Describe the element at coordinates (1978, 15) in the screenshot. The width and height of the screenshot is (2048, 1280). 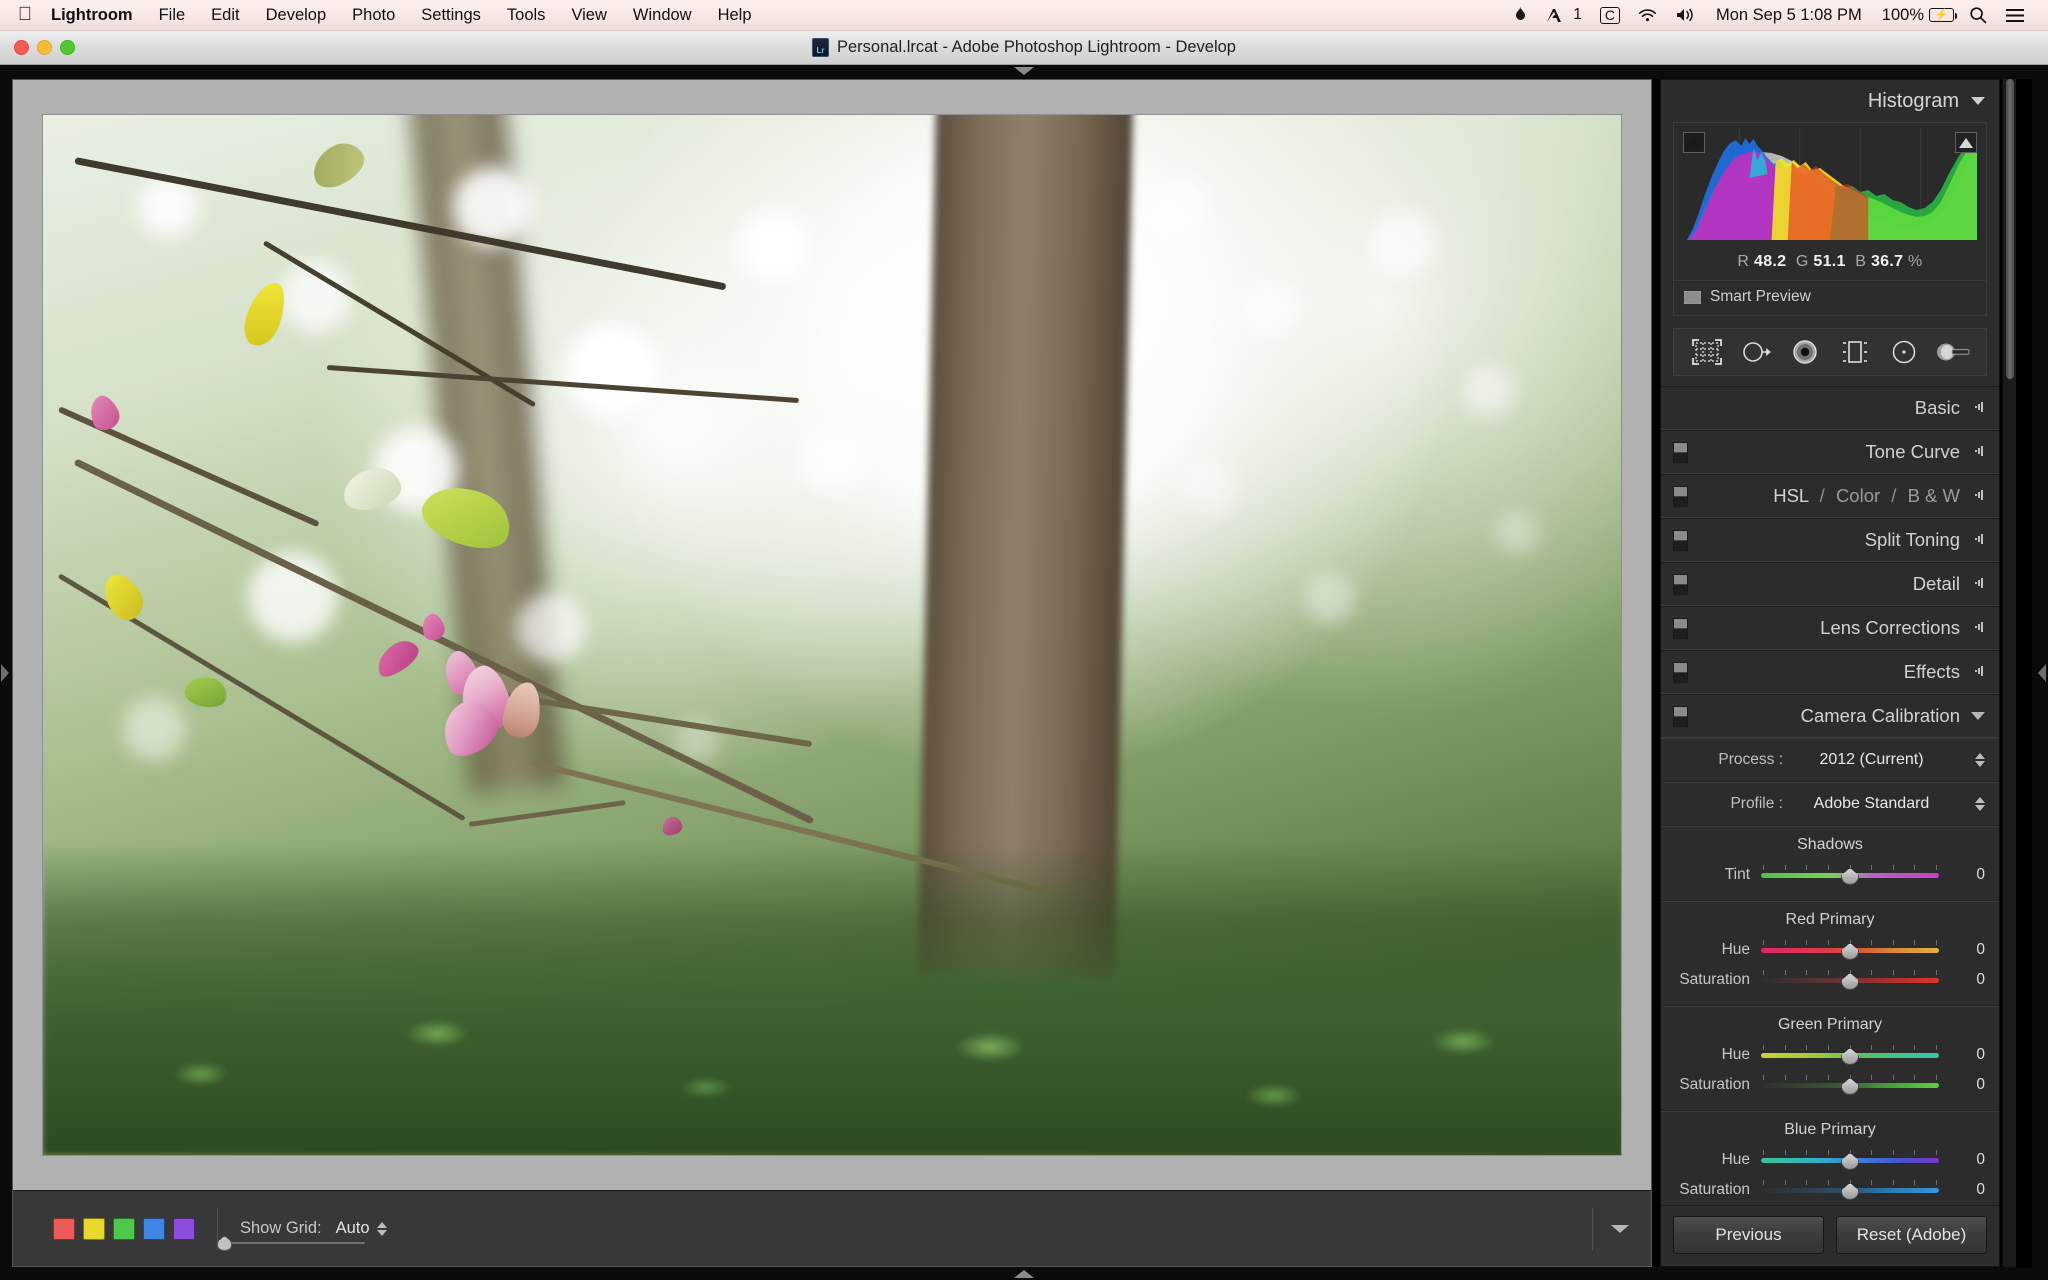
I see `search-icon` at that location.